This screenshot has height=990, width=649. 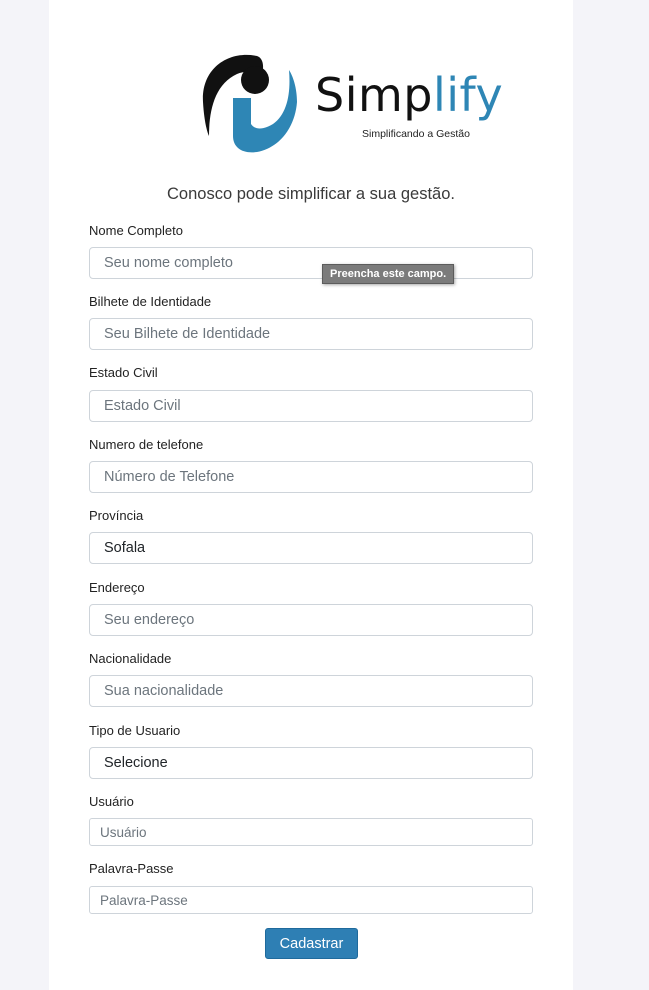 I want to click on nacionalidade-label: Nacionalidade, so click(x=130, y=658).